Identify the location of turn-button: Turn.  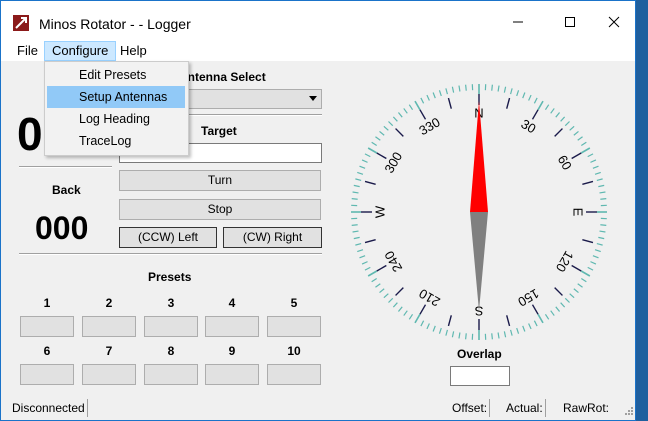
(220, 180).